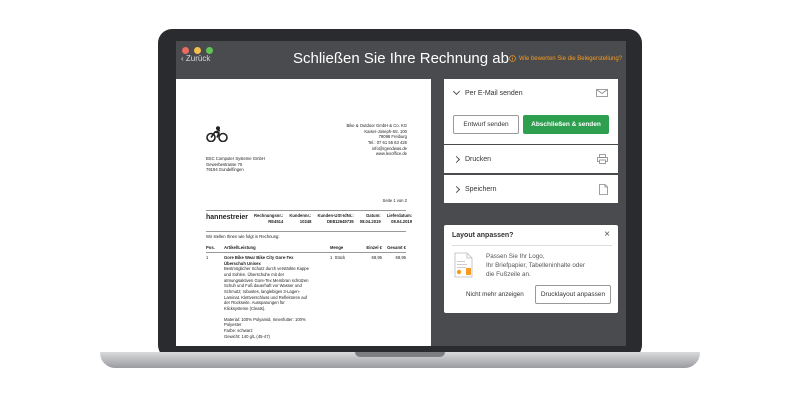 Image resolution: width=800 pixels, height=419 pixels. What do you see at coordinates (481, 189) in the screenshot?
I see `save-label: Speichern` at bounding box center [481, 189].